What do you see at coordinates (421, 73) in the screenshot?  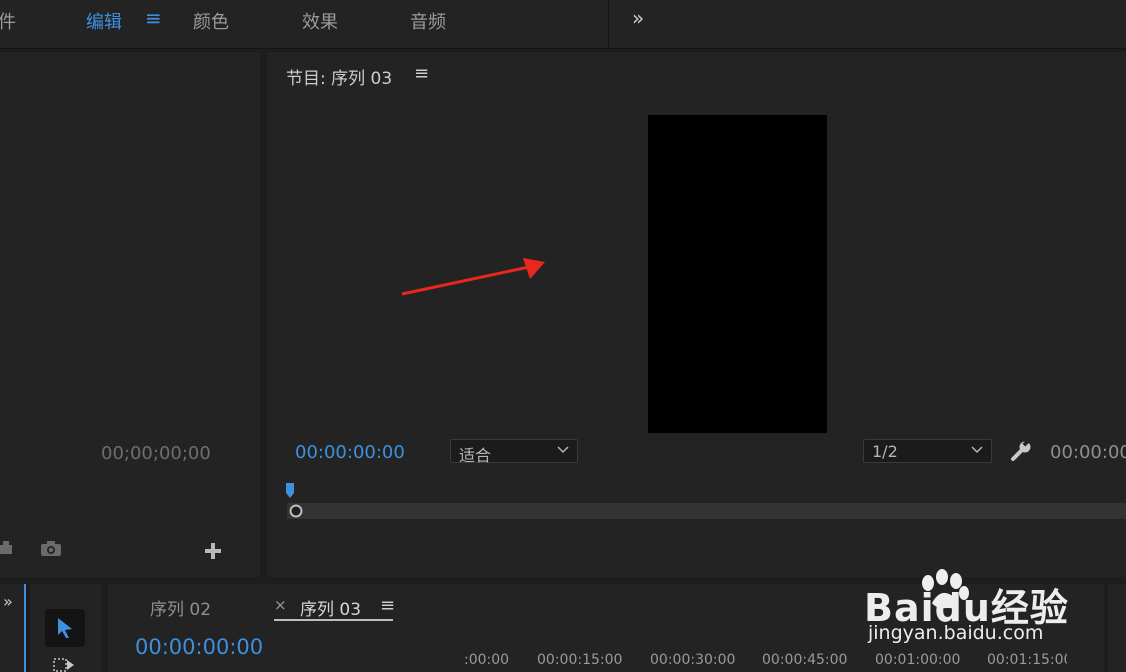 I see `panel-menu-icon: ≡` at bounding box center [421, 73].